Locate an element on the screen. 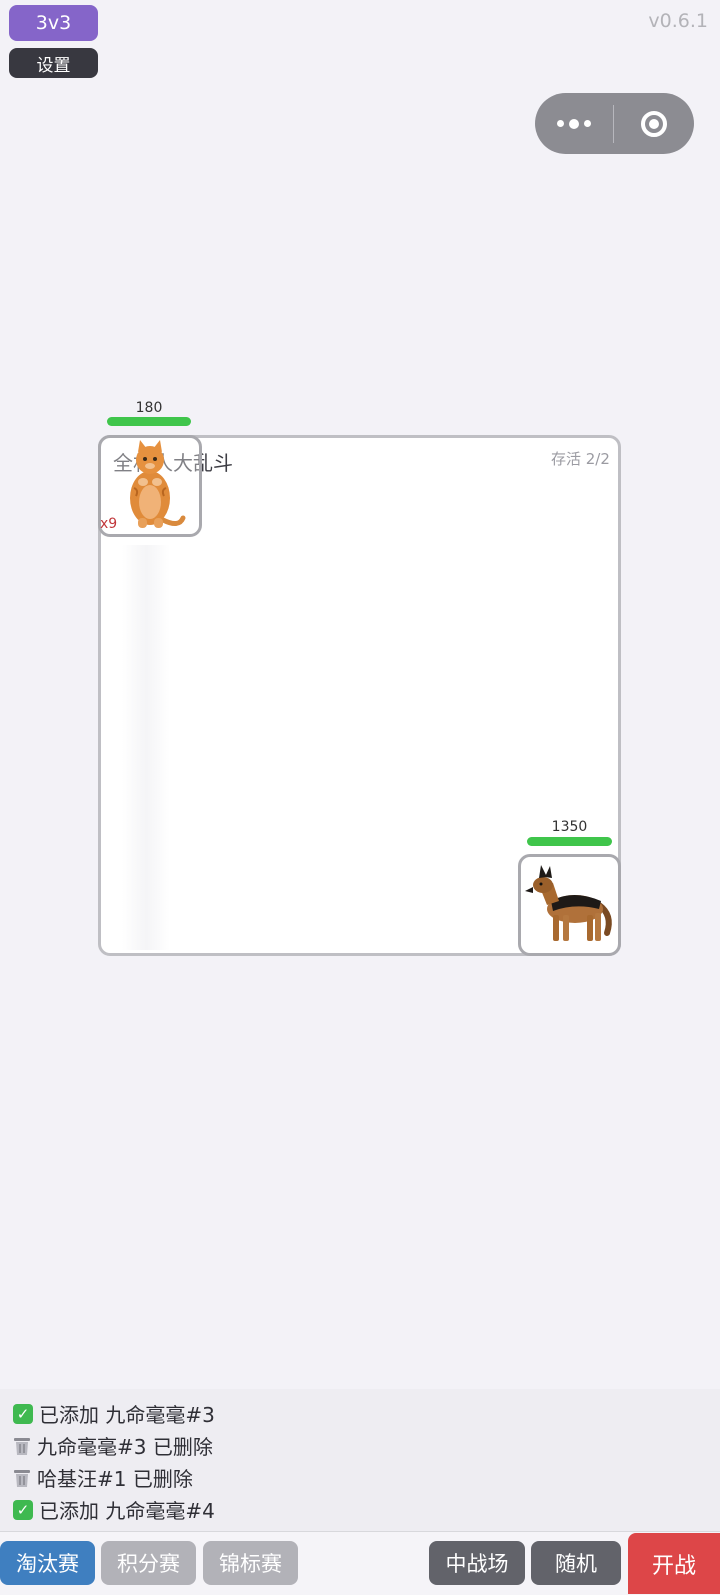 The image size is (720, 1595). dog-hp-label: 1350 is located at coordinates (569, 827).